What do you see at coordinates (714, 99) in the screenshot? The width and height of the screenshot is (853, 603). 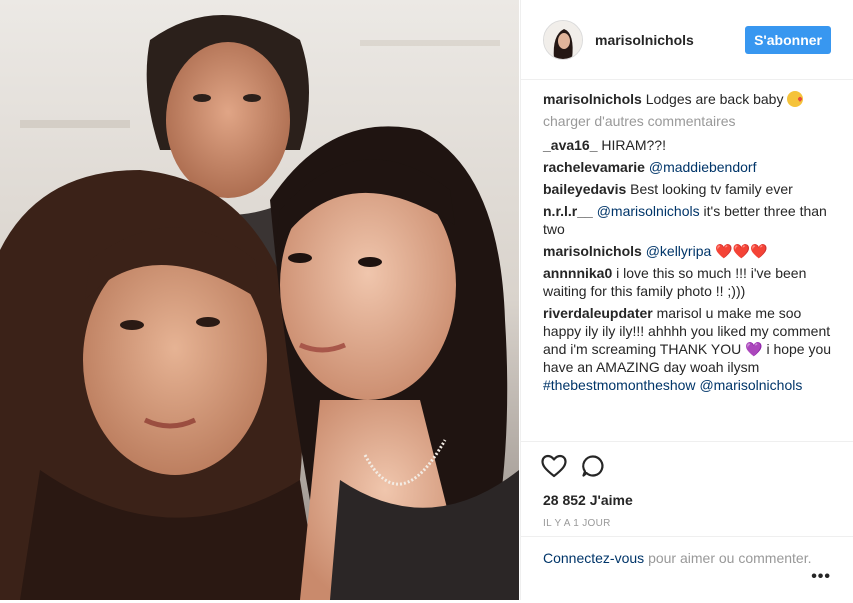 I see `caption-text: Lodges are back baby` at bounding box center [714, 99].